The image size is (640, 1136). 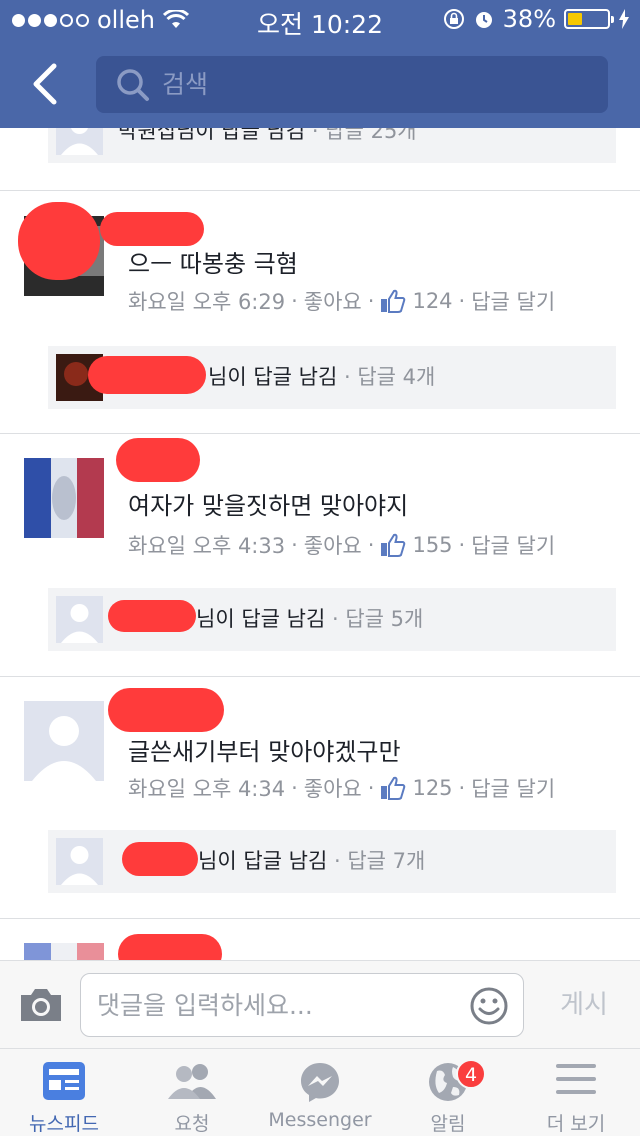 What do you see at coordinates (371, 135) in the screenshot?
I see `reply-count: 답글 25개` at bounding box center [371, 135].